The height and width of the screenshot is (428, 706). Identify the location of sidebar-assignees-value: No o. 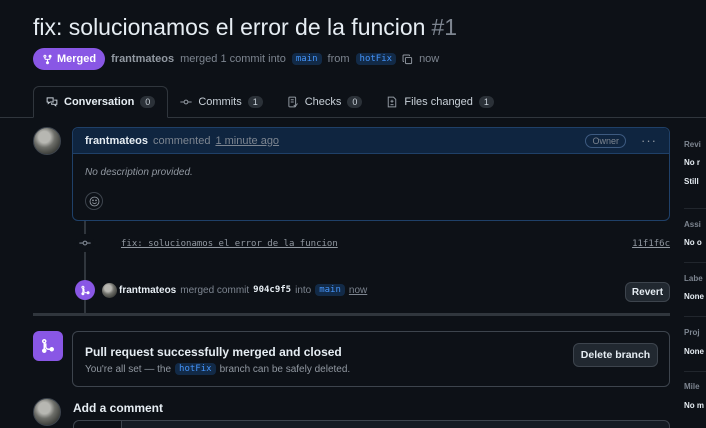
(693, 242).